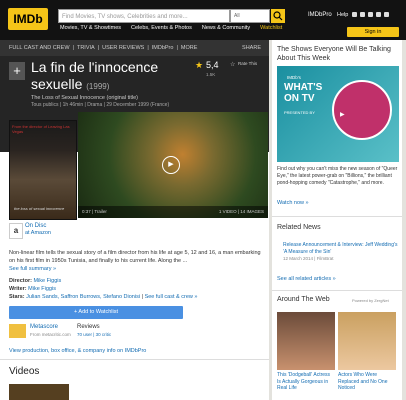 This screenshot has height=400, width=406. Describe the element at coordinates (386, 14) in the screenshot. I see `youtube-icon` at that location.